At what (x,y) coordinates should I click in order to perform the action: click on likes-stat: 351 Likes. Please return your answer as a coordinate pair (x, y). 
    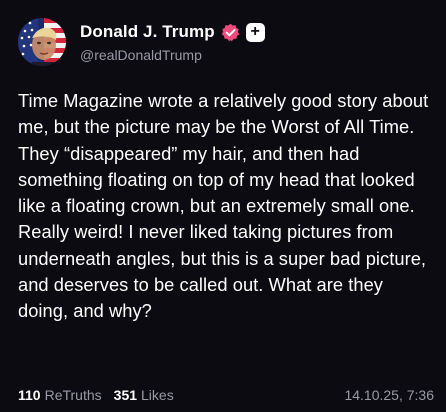
    Looking at the image, I should click on (144, 395).